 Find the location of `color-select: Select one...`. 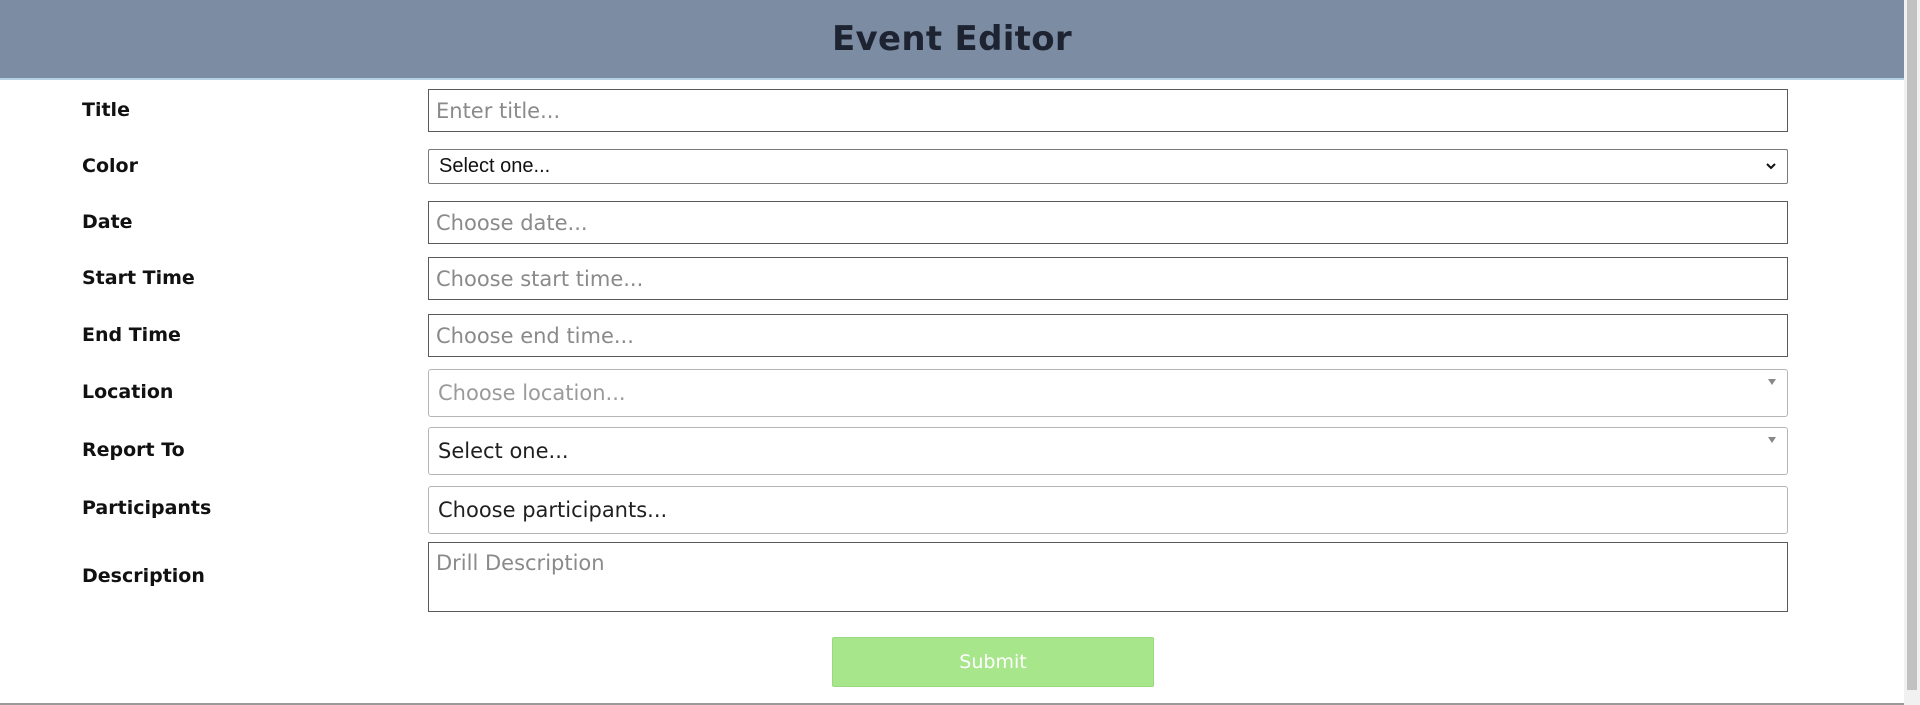

color-select: Select one... is located at coordinates (1108, 166).